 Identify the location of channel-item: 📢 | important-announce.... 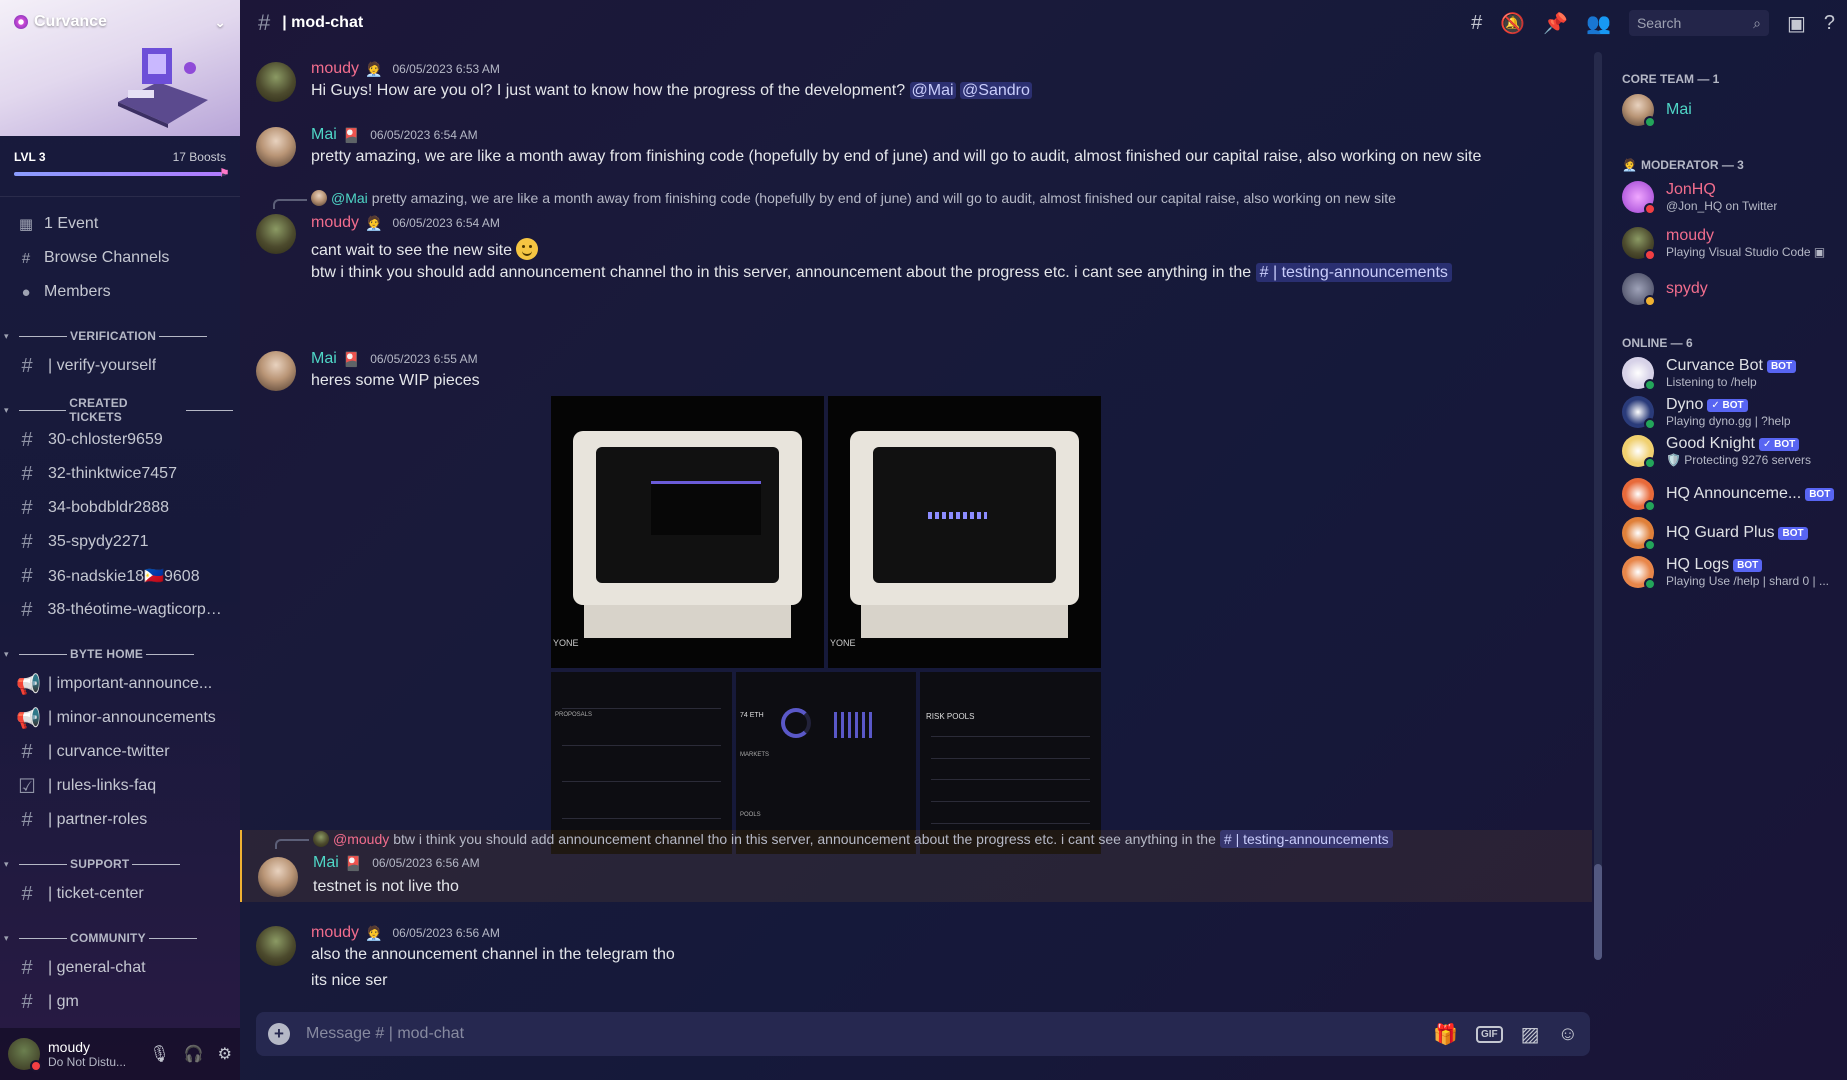
(120, 684).